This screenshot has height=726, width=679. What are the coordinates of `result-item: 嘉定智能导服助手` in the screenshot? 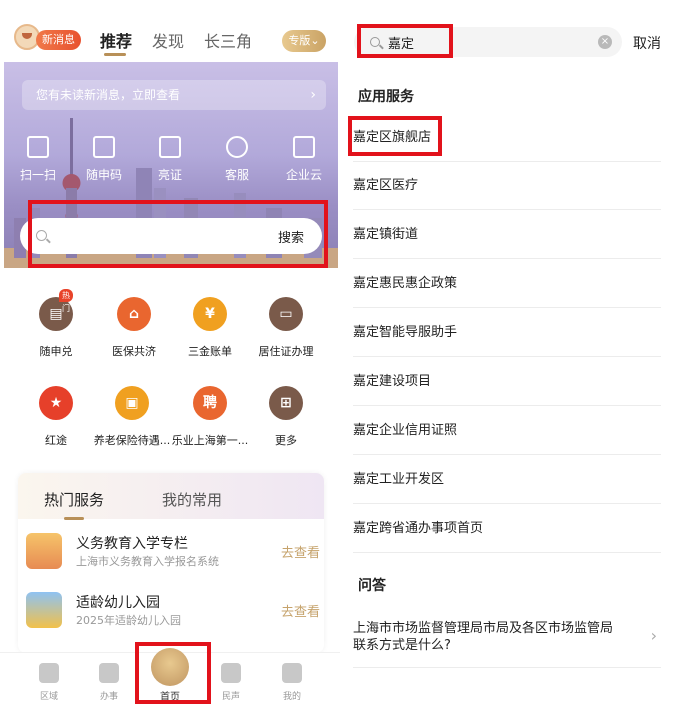 It's located at (507, 333).